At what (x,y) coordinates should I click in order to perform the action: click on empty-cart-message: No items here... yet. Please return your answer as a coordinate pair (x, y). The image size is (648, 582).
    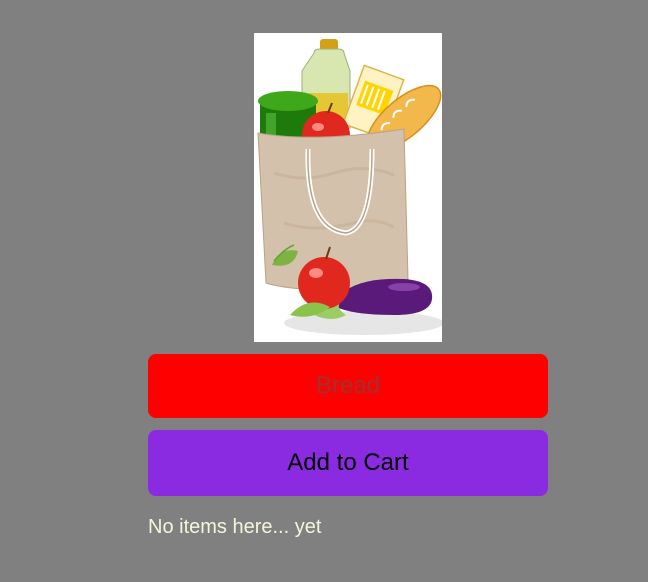
    Looking at the image, I should click on (235, 527).